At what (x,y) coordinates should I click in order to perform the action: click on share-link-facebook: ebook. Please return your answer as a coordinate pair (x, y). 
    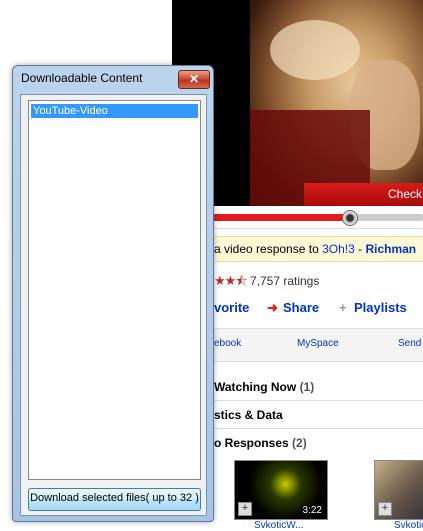
    Looking at the image, I should click on (227, 343).